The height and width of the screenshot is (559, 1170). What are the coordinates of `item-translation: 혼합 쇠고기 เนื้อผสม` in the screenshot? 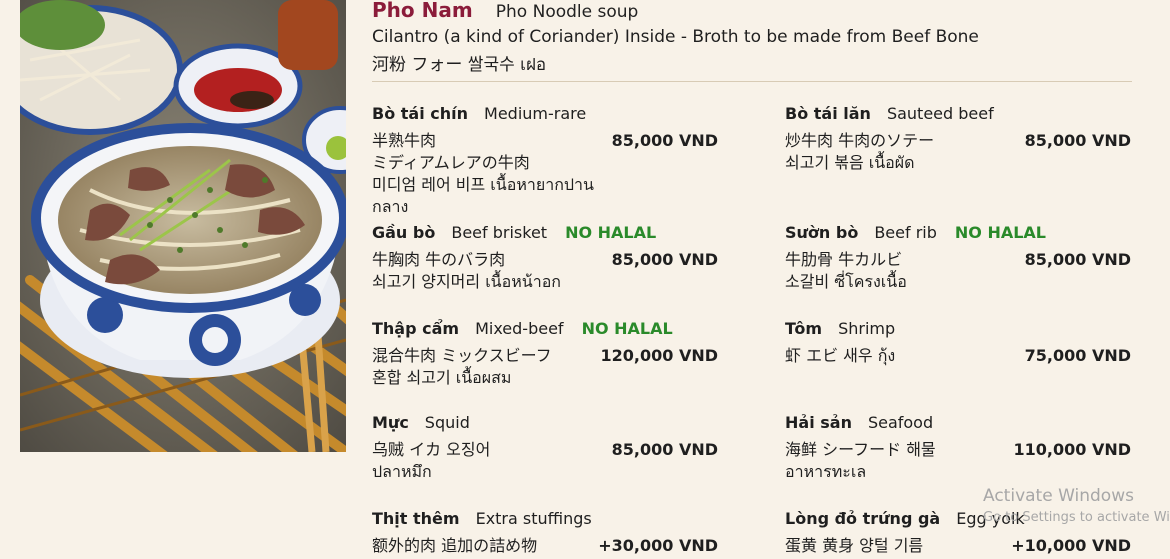 It's located at (442, 377).